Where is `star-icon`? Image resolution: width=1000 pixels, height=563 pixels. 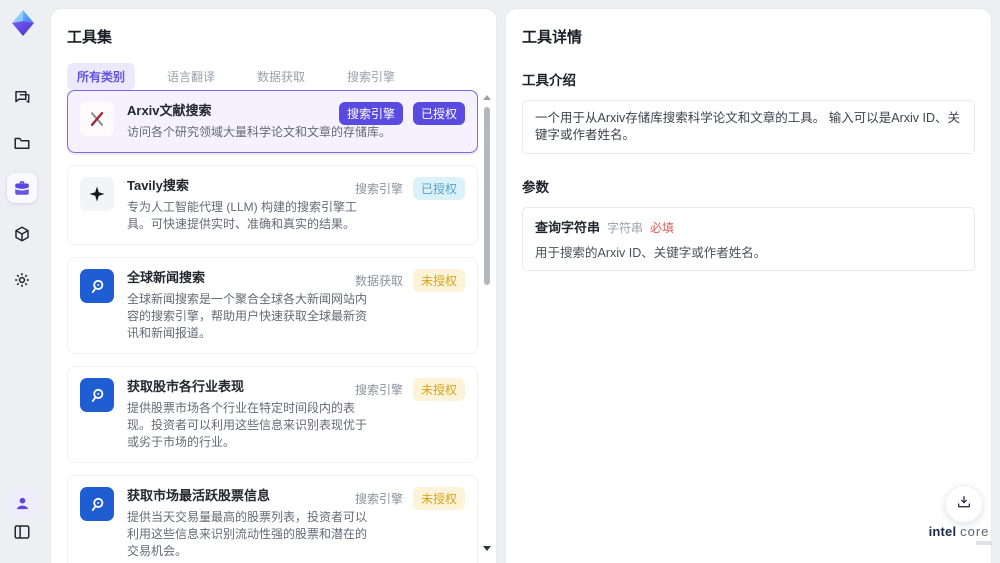 star-icon is located at coordinates (97, 194).